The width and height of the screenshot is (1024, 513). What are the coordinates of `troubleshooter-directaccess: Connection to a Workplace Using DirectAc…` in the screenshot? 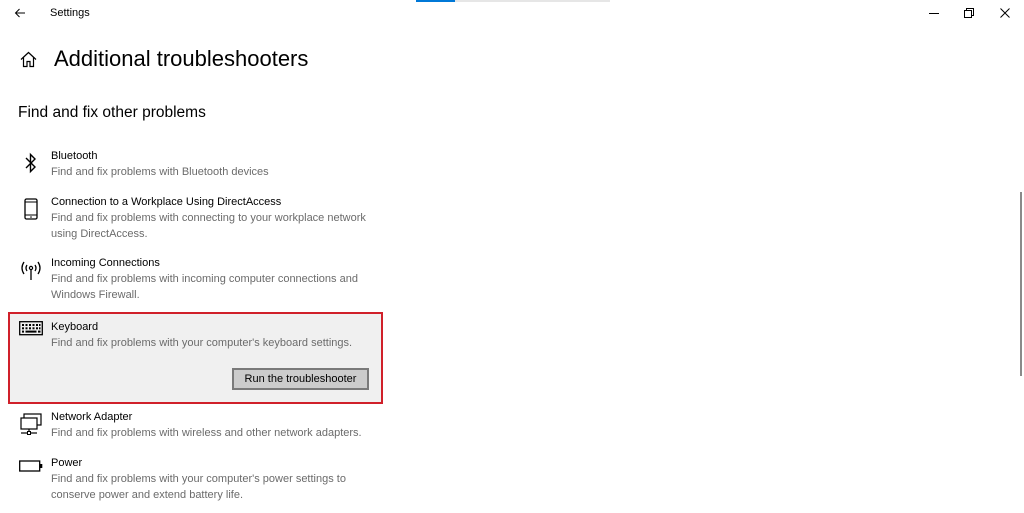 It's located at (197, 221).